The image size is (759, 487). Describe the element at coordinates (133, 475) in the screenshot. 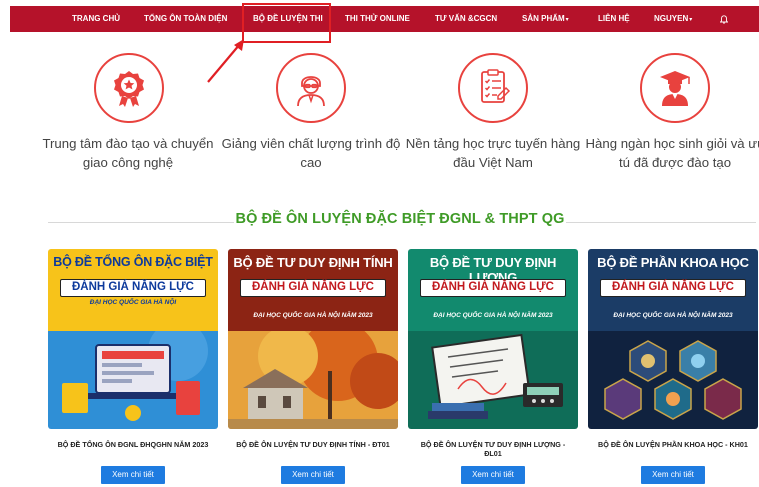

I see `view-details-button-1: Xem chi tiết` at that location.